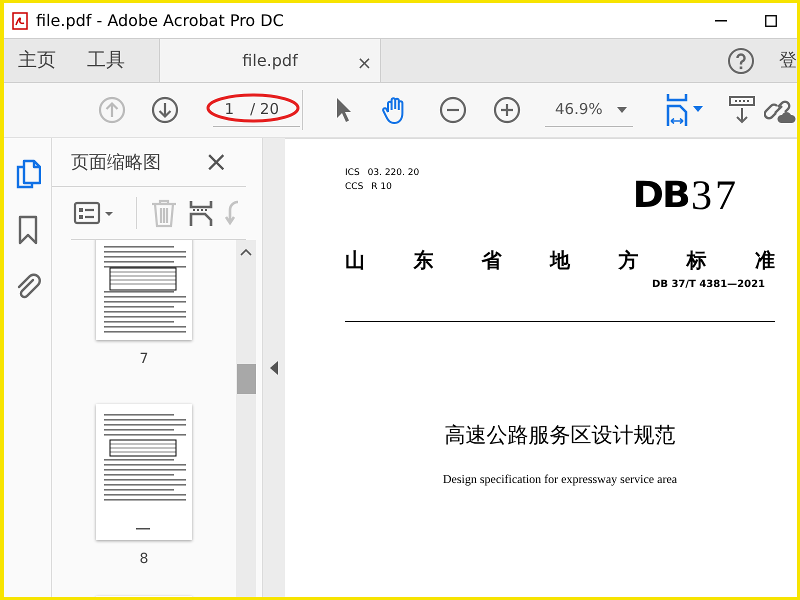 The image size is (800, 600). What do you see at coordinates (622, 109) in the screenshot?
I see `dropdown-caret-icon` at bounding box center [622, 109].